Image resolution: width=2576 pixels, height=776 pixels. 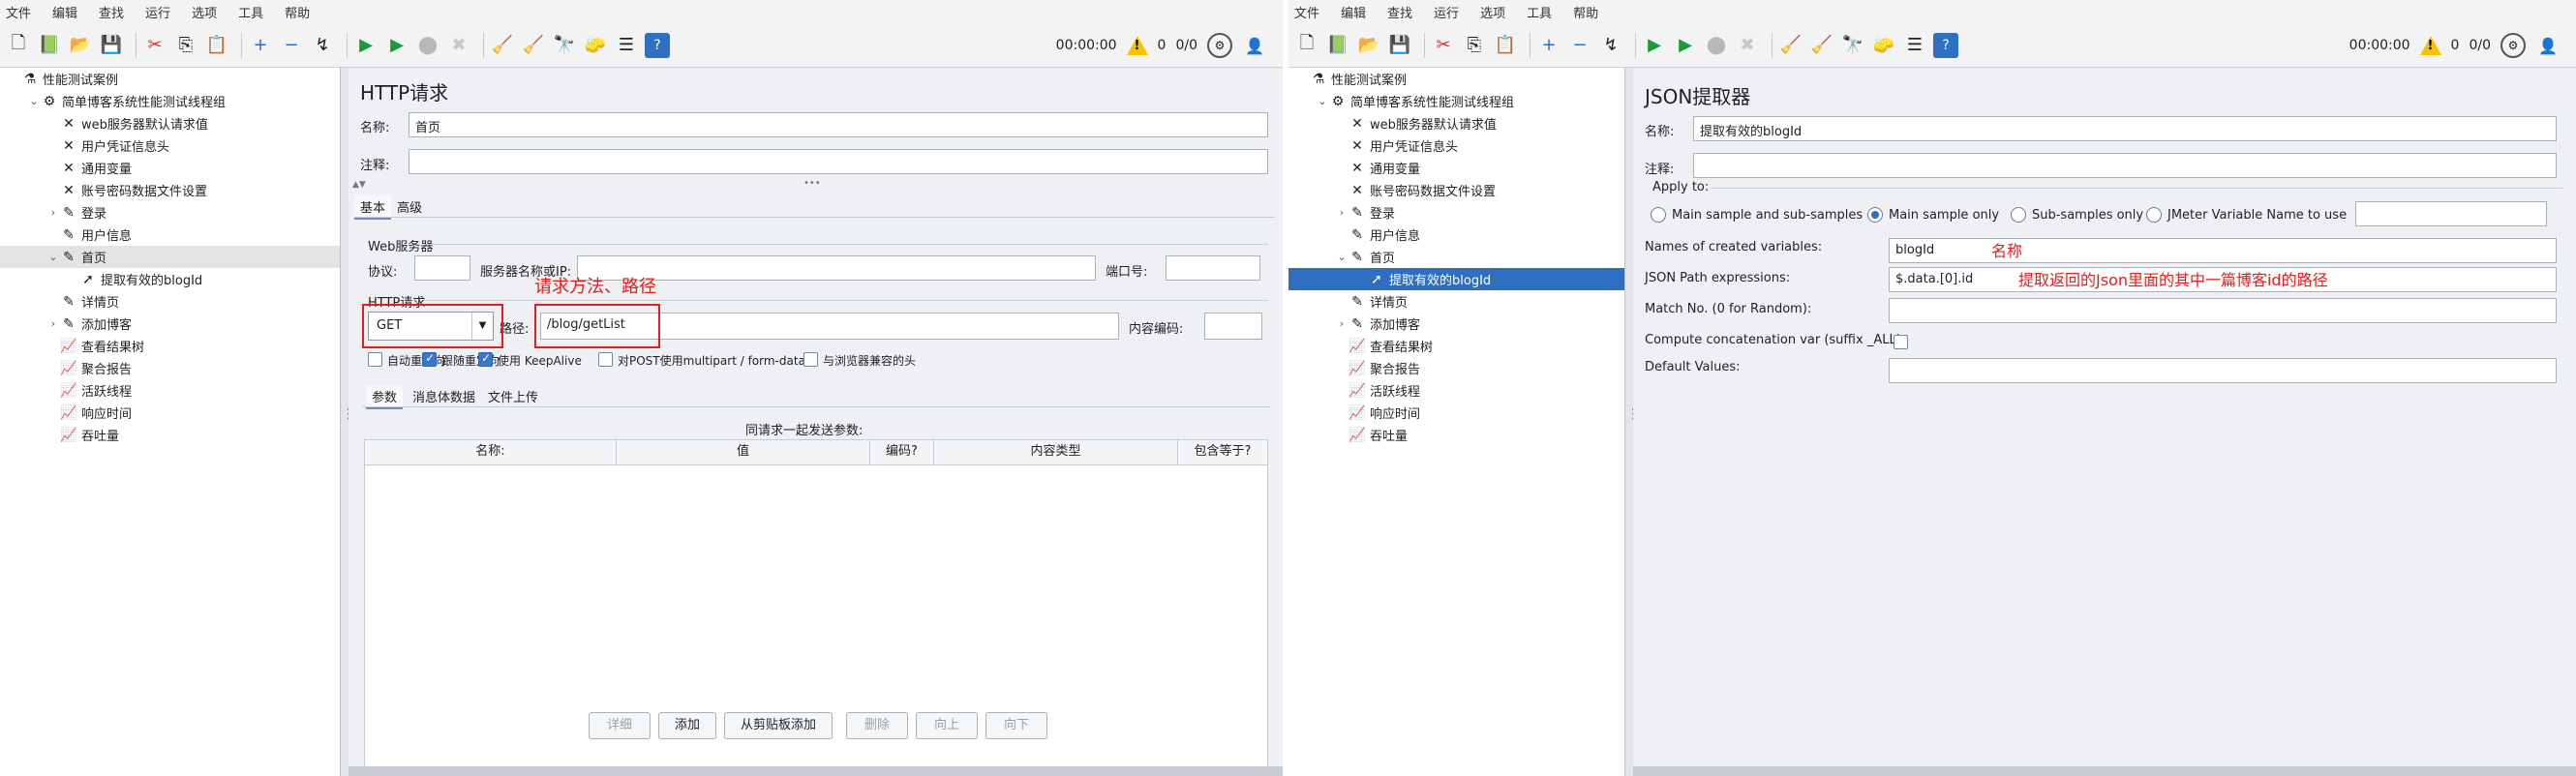 What do you see at coordinates (2223, 371) in the screenshot?
I see `default-values-input` at bounding box center [2223, 371].